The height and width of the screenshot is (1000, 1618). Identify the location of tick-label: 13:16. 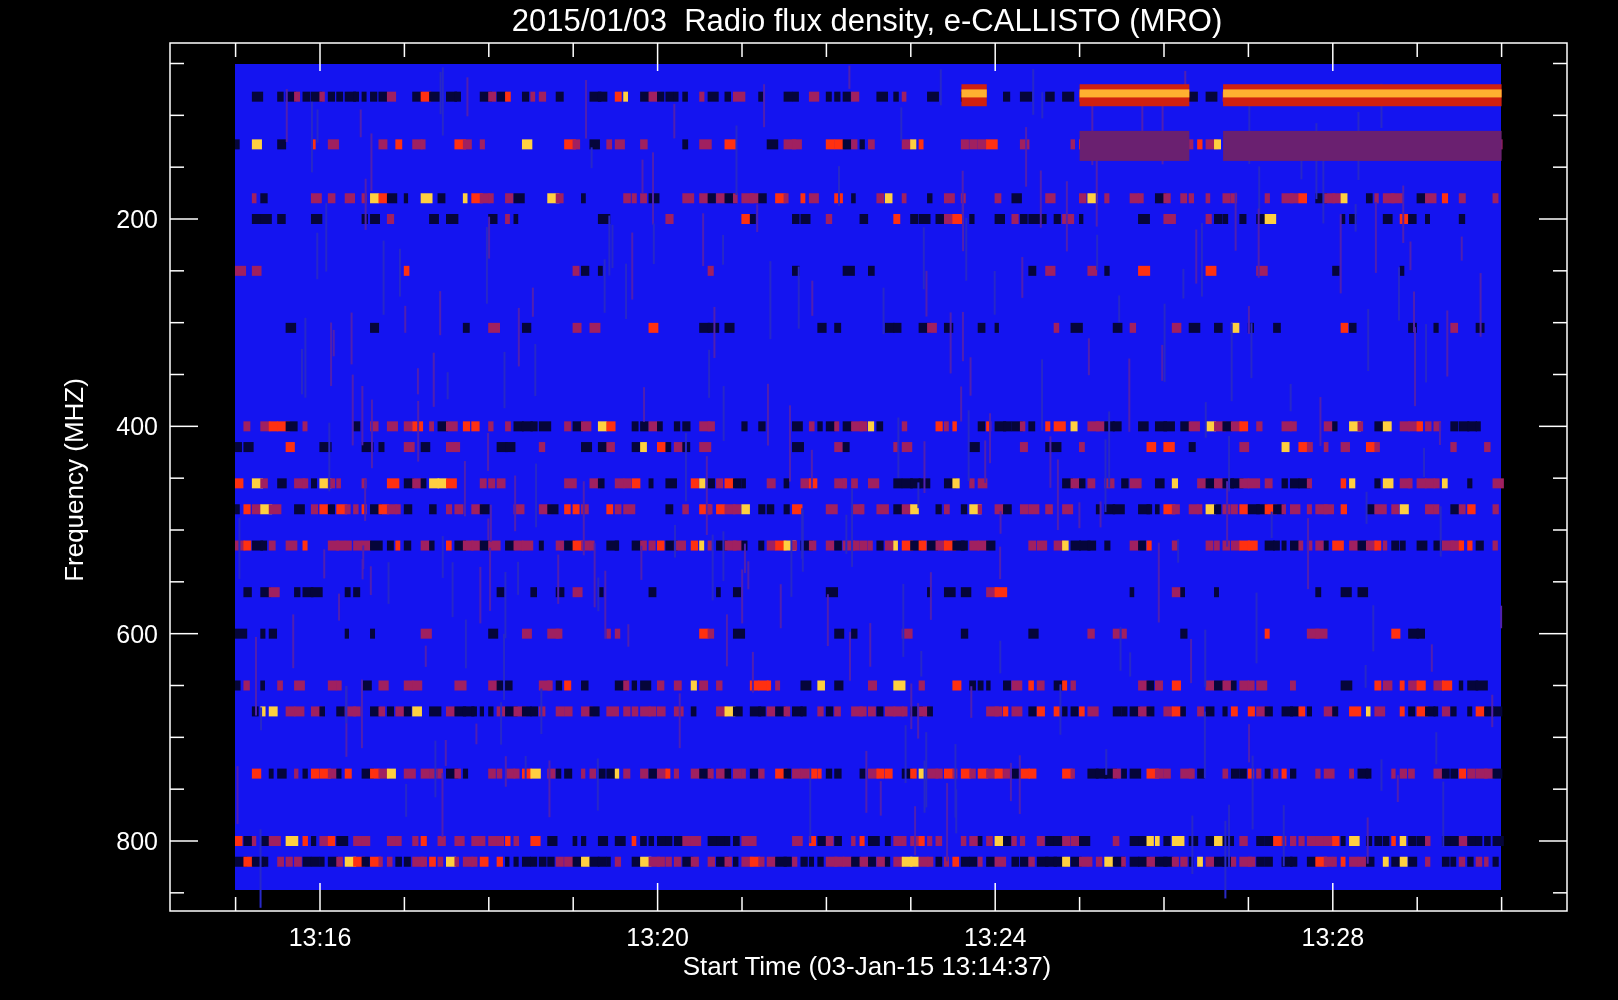
(320, 937).